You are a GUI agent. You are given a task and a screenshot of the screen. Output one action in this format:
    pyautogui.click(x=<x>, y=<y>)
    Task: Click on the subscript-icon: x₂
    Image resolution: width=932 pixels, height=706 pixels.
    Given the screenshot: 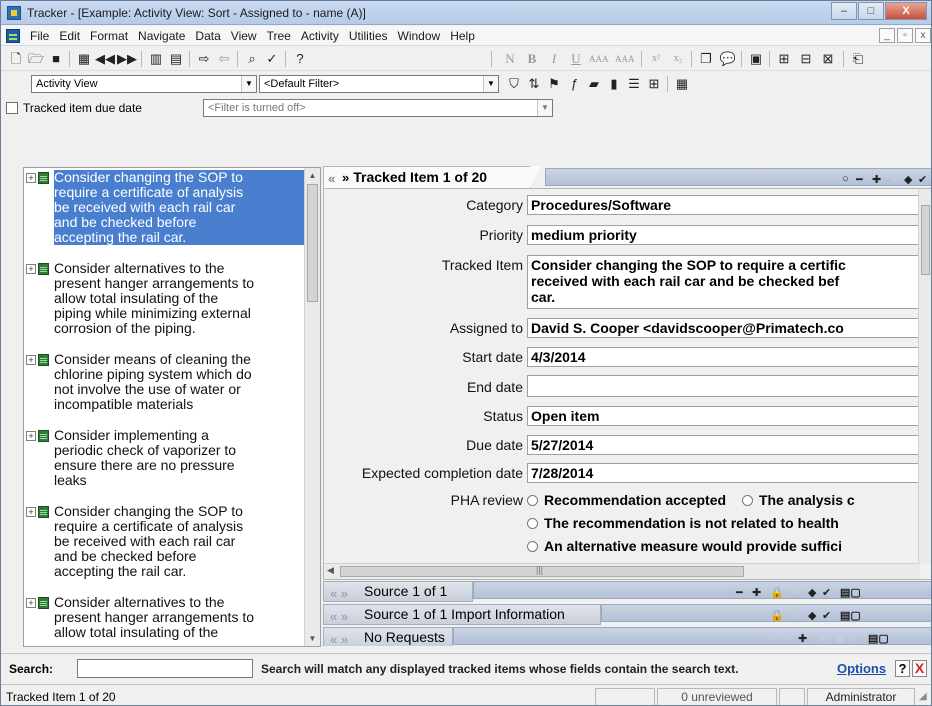 What is the action you would take?
    pyautogui.click(x=678, y=59)
    